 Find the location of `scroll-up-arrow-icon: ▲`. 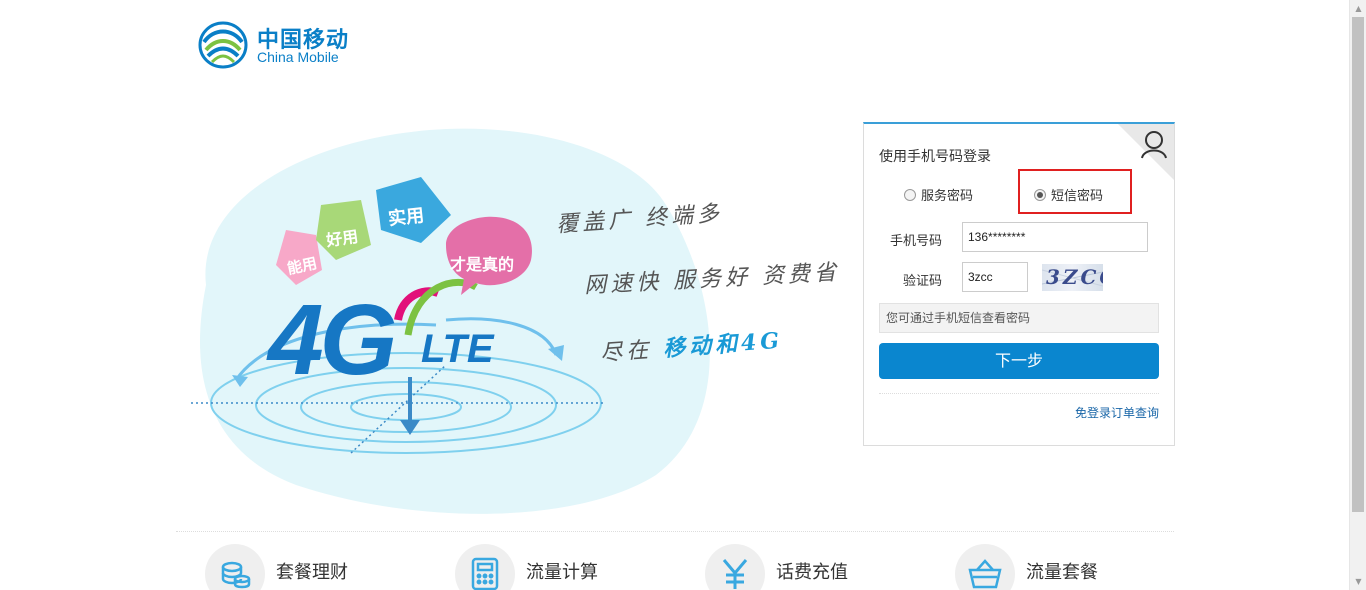

scroll-up-arrow-icon: ▲ is located at coordinates (1358, 8).